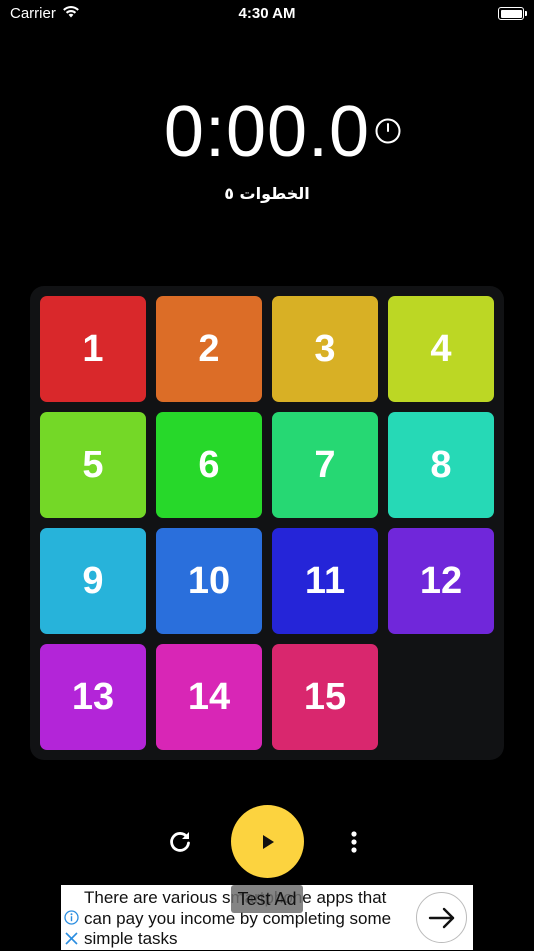 This screenshot has width=534, height=951. I want to click on play-button, so click(267, 841).